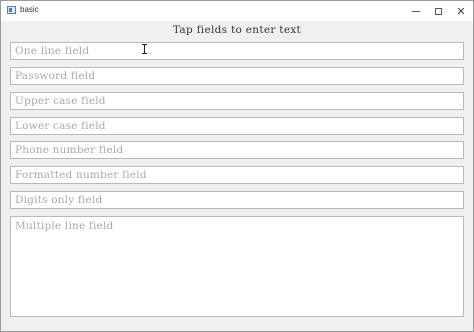 This screenshot has height=332, width=474. Describe the element at coordinates (237, 51) in the screenshot. I see `one-line-field: One line field` at that location.